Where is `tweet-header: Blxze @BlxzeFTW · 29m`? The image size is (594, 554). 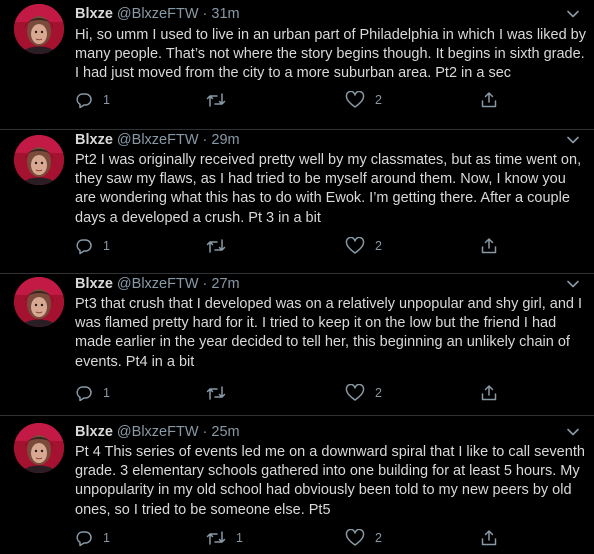 tweet-header: Blxze @BlxzeFTW · 29m is located at coordinates (157, 140).